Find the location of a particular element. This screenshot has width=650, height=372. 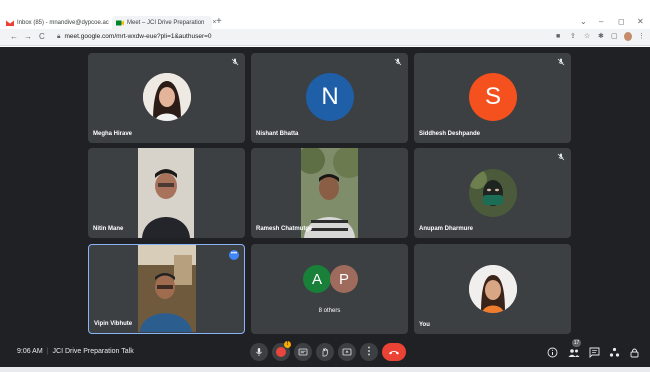

meet-icon is located at coordinates (120, 23).